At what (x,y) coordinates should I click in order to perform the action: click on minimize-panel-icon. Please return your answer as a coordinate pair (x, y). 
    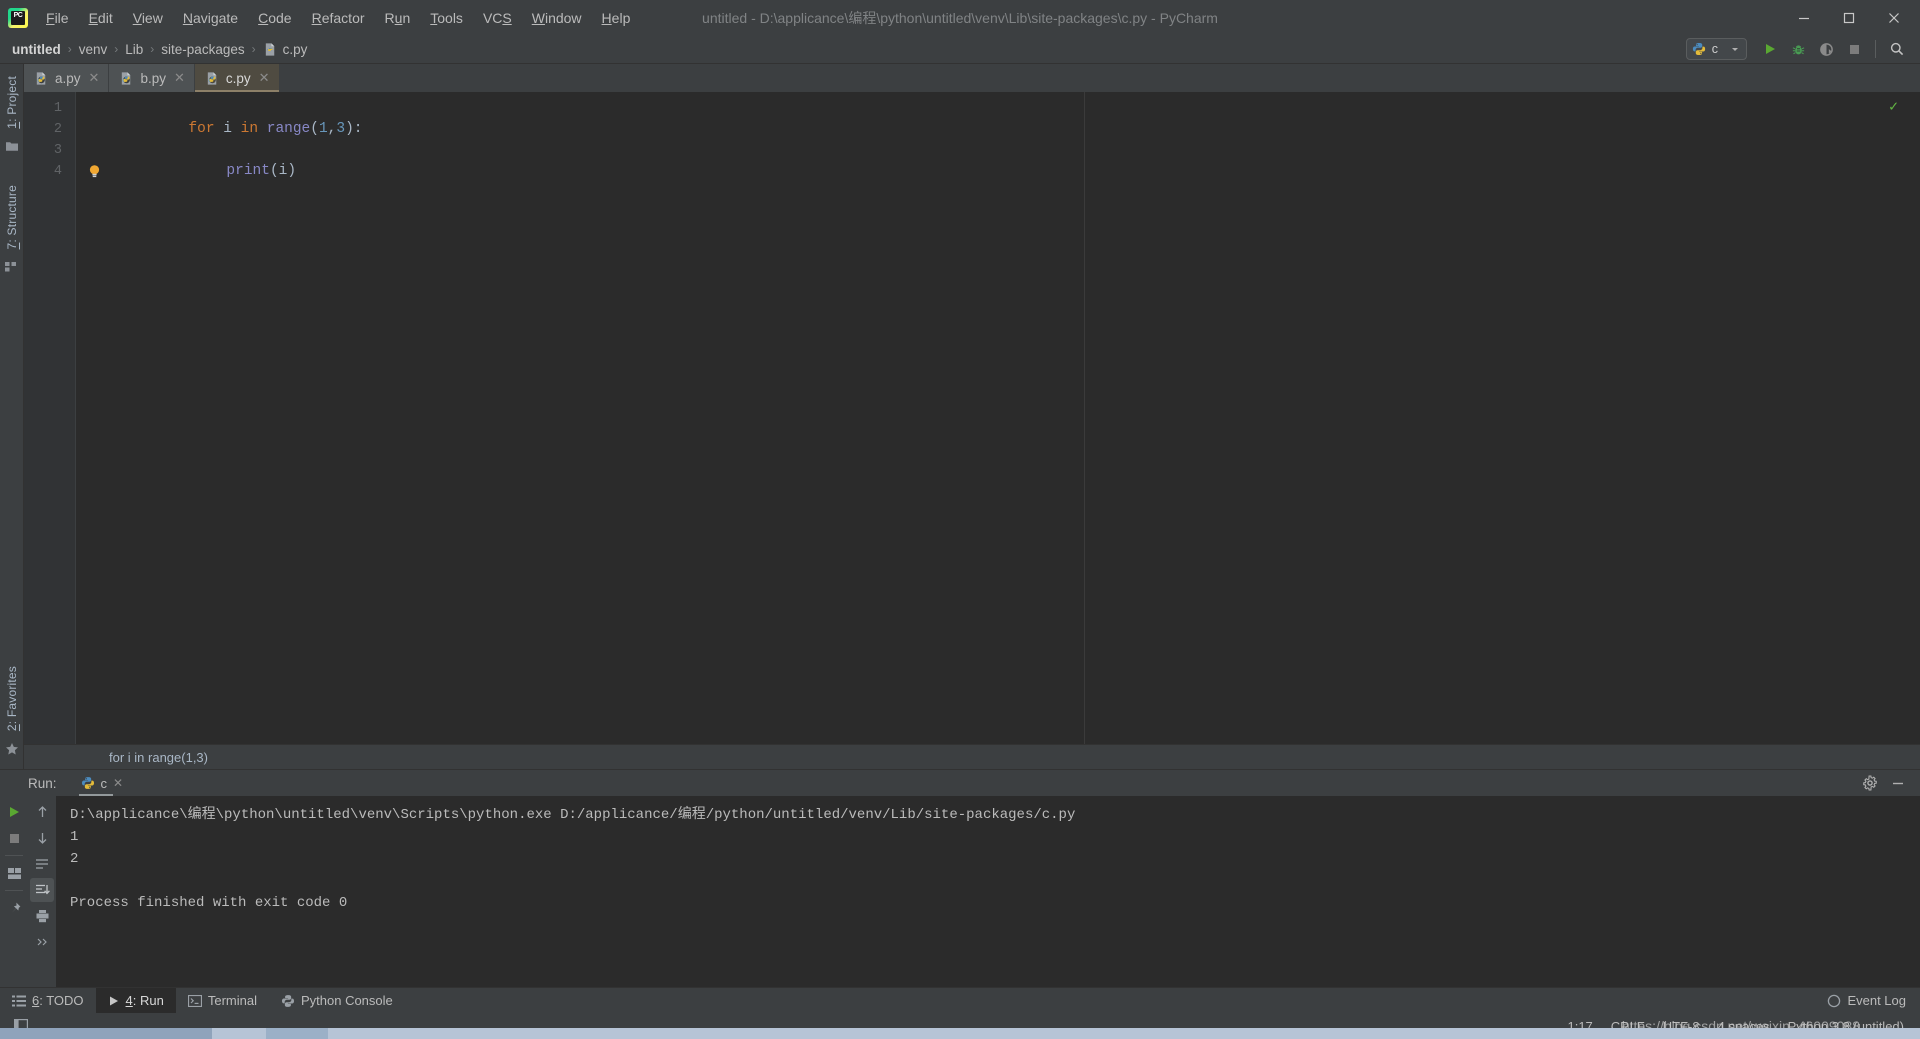
    Looking at the image, I should click on (1898, 783).